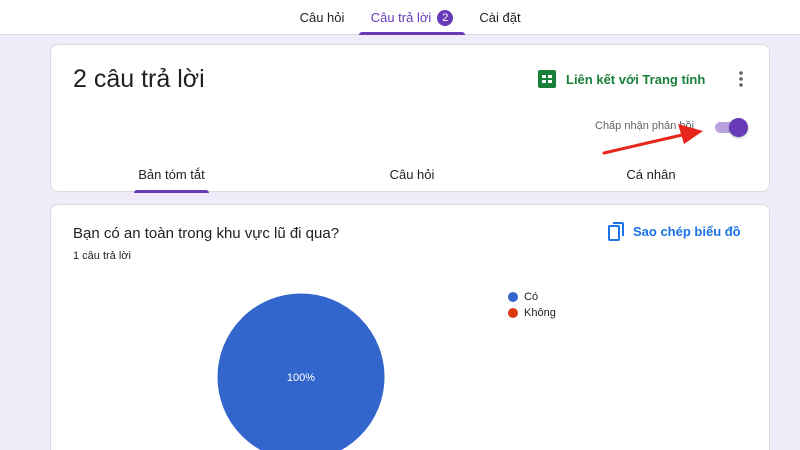 The image size is (800, 450). I want to click on subtab-individual: Cá nhân, so click(651, 174).